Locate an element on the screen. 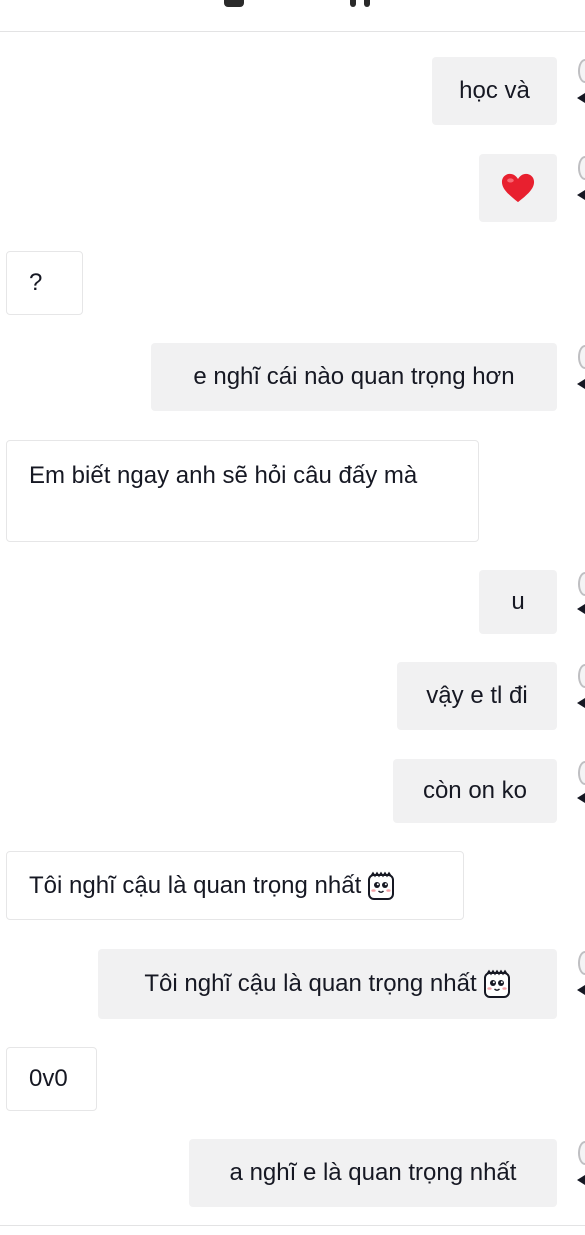 The height and width of the screenshot is (1235, 585). message-text: 0v0 is located at coordinates (48, 1078).